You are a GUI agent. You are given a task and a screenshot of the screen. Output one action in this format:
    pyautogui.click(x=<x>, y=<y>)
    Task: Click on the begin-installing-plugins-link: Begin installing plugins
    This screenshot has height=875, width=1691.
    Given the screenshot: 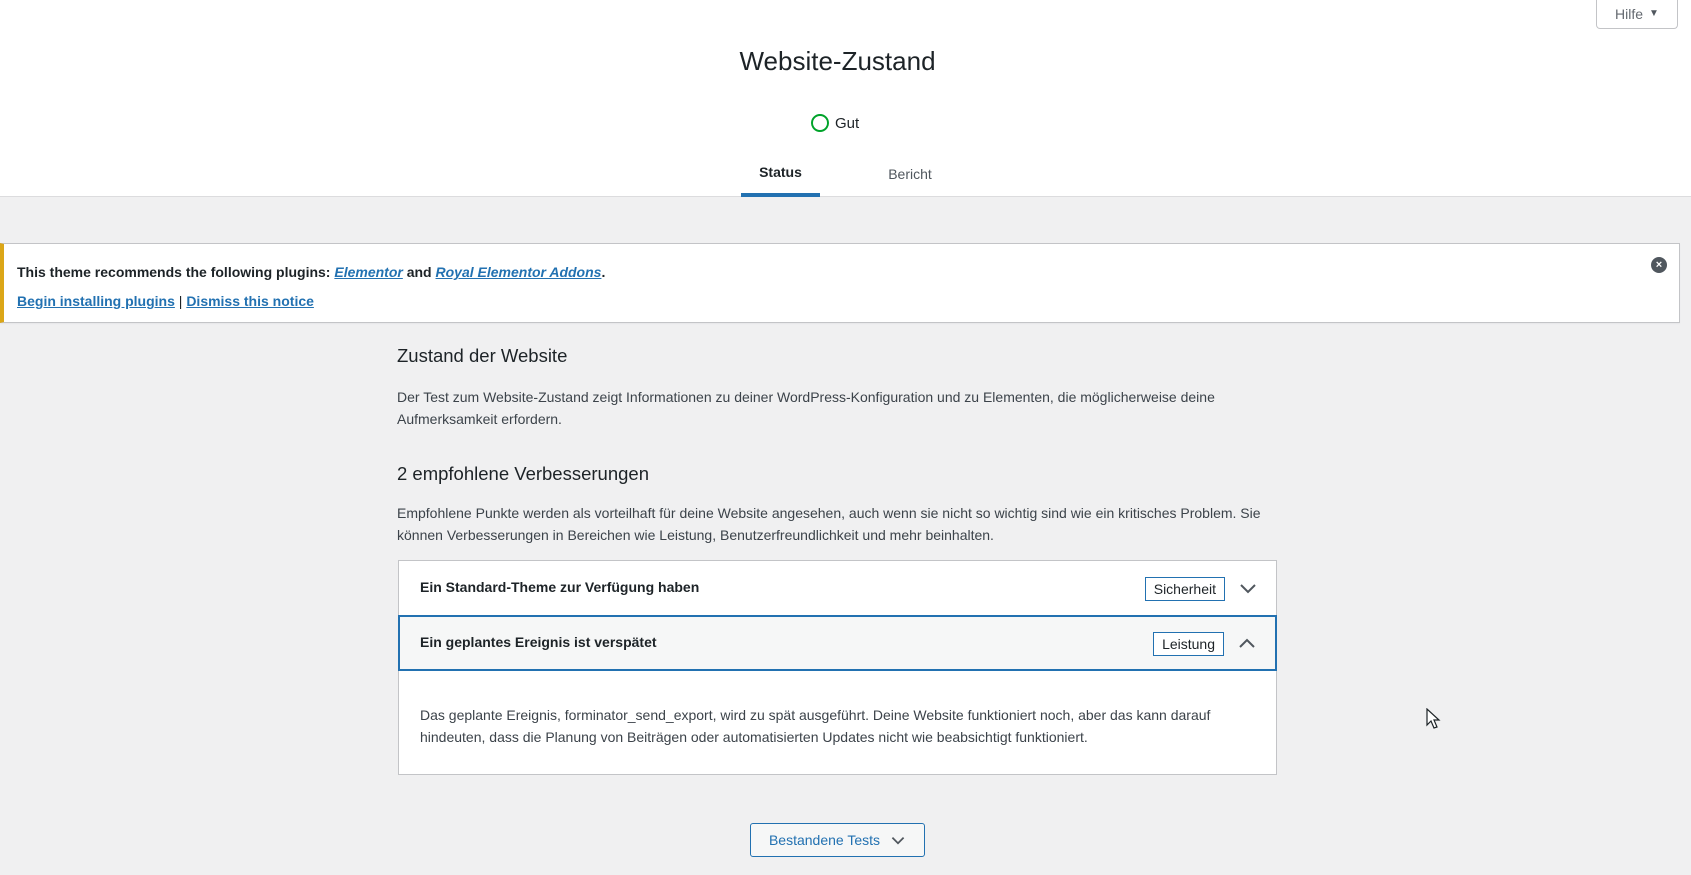 What is the action you would take?
    pyautogui.click(x=96, y=301)
    